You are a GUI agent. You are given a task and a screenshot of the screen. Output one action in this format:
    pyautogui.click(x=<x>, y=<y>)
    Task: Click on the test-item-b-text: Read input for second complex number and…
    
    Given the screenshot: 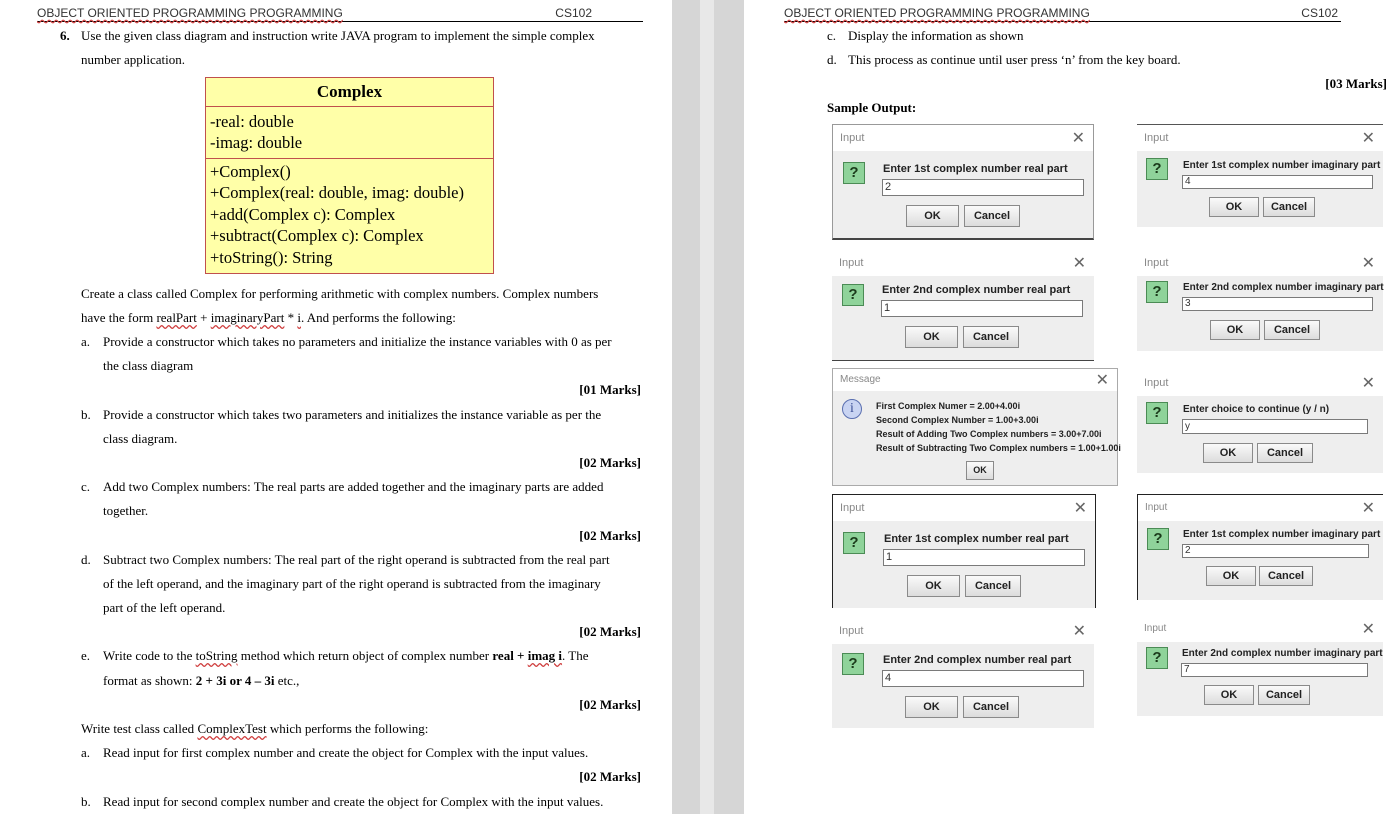 What is the action you would take?
    pyautogui.click(x=353, y=801)
    